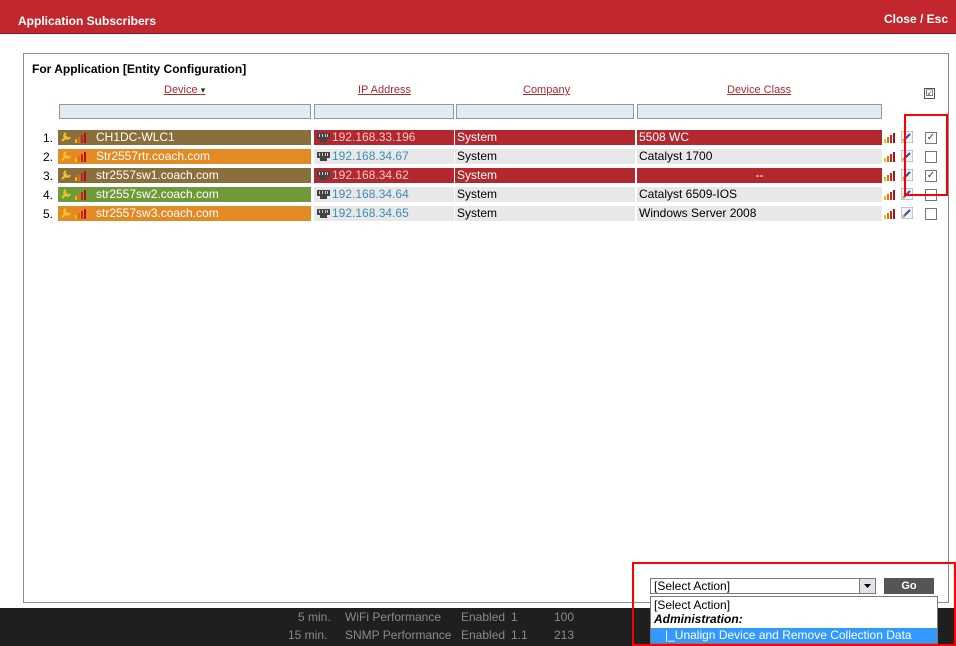  I want to click on select-all-checkbox: ☑, so click(929, 93).